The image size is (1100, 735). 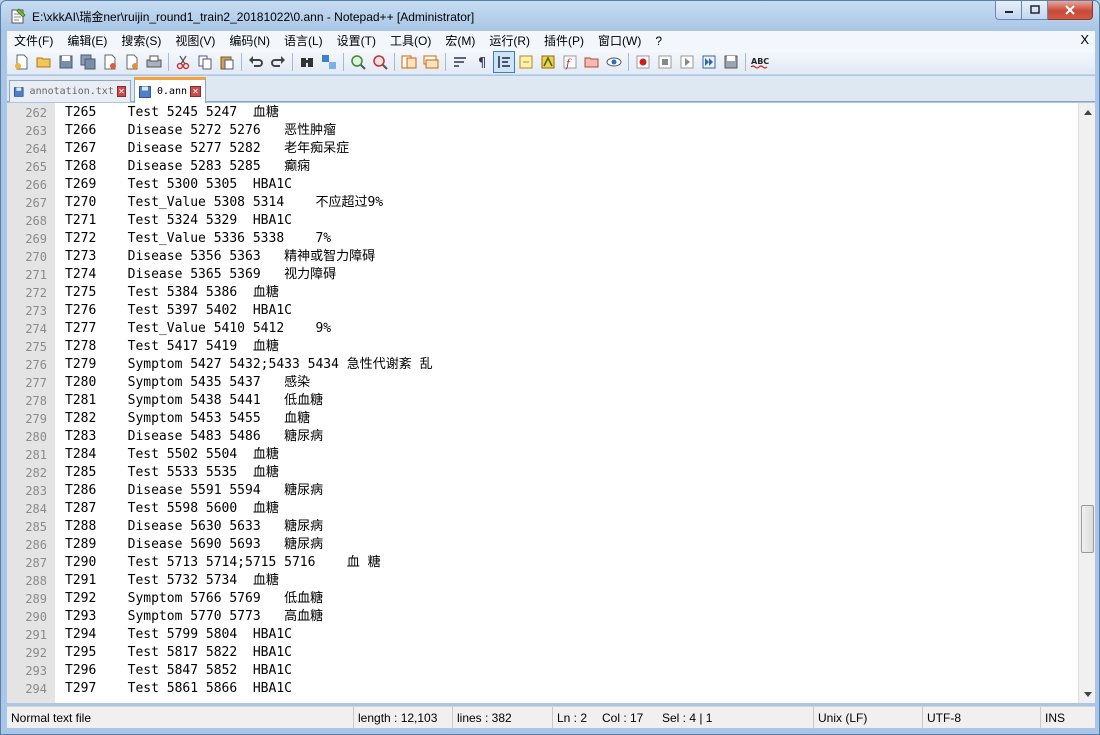 What do you see at coordinates (619, 40) in the screenshot?
I see `menu-window: 窗口(W)` at bounding box center [619, 40].